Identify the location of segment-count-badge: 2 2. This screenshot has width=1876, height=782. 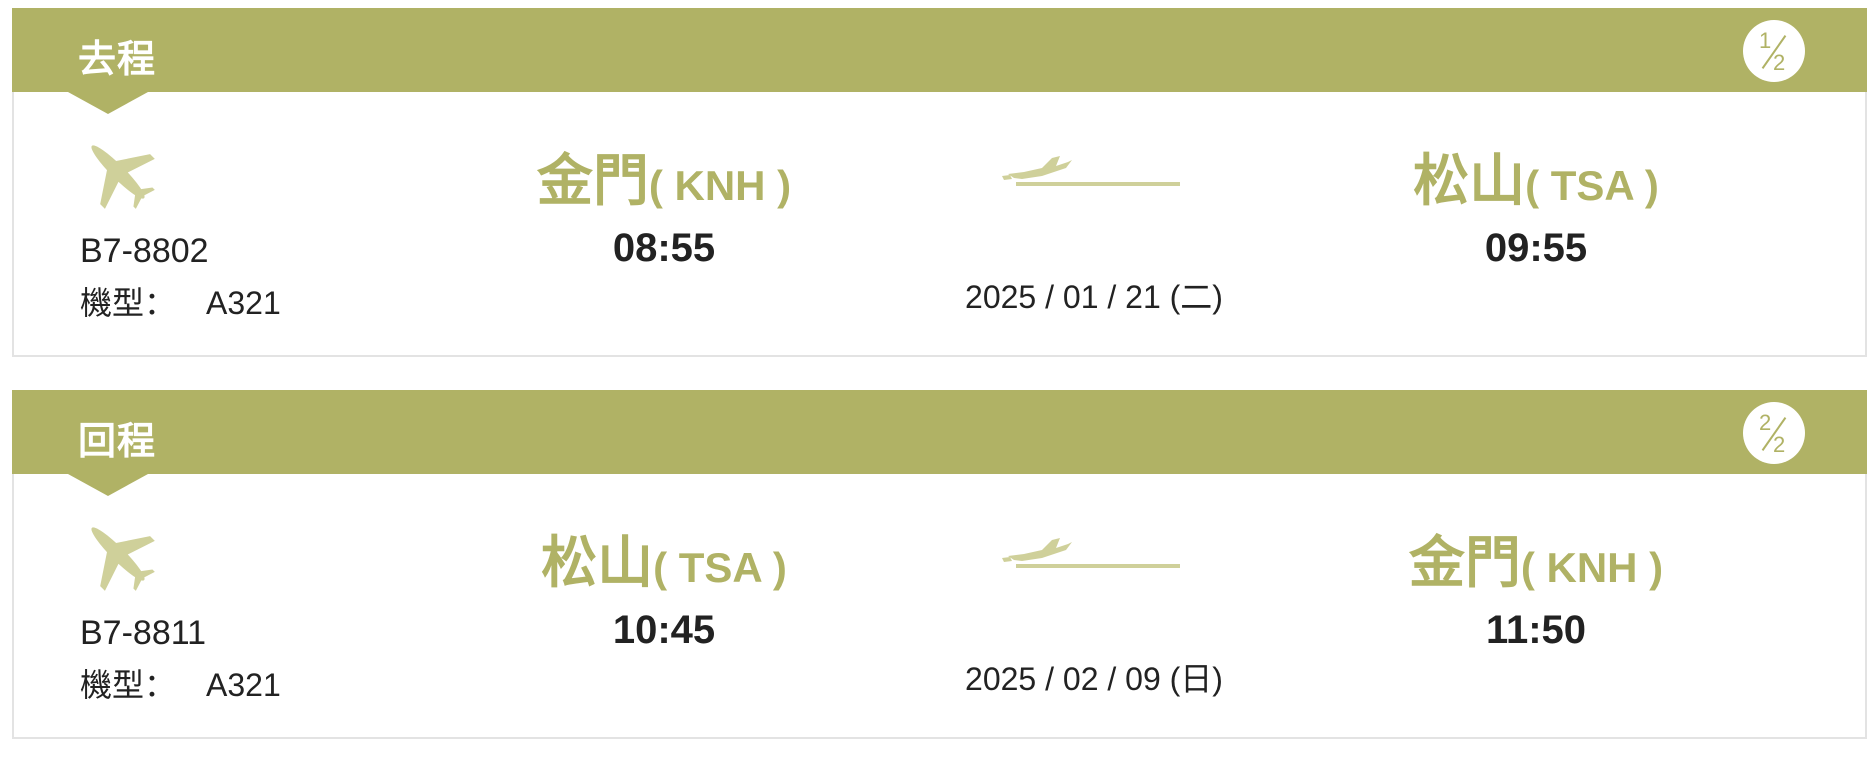
(1774, 433).